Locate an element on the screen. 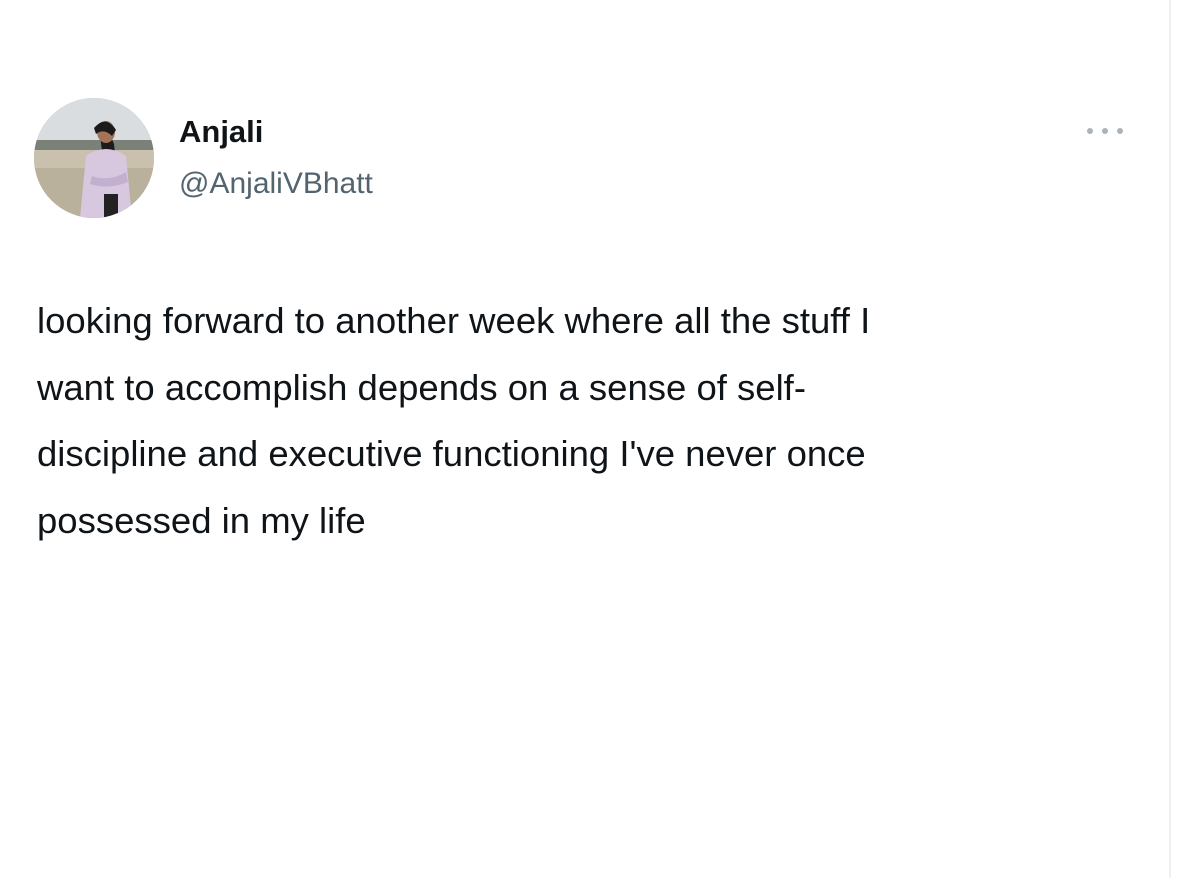 The height and width of the screenshot is (878, 1179). more-options-icon is located at coordinates (1105, 131).